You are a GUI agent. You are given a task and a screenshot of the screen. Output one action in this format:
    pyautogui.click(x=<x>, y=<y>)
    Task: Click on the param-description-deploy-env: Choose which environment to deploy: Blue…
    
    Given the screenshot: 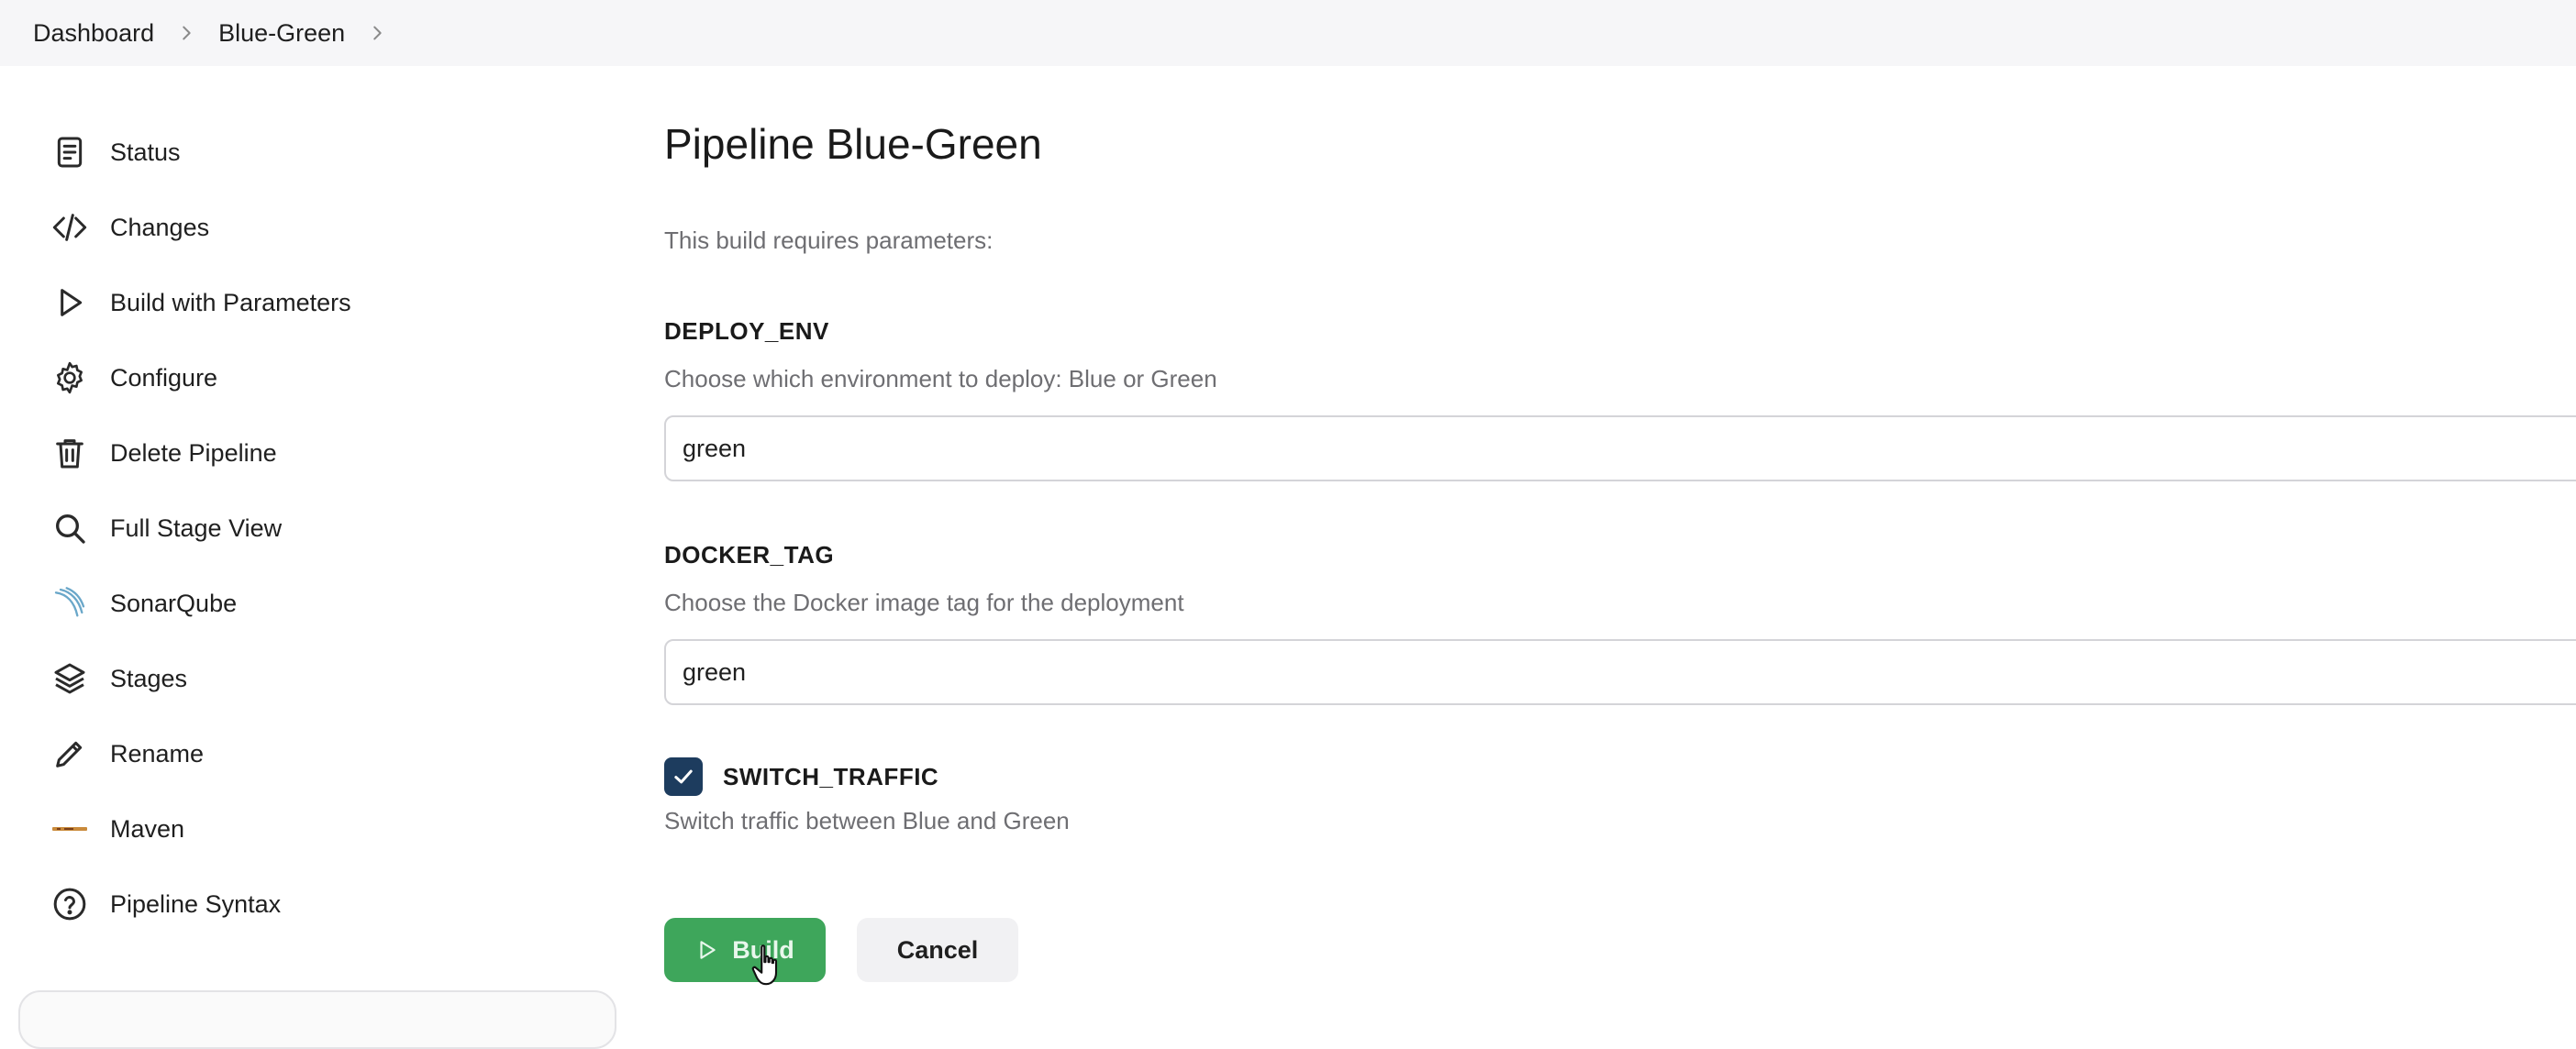 What is the action you would take?
    pyautogui.click(x=940, y=379)
    